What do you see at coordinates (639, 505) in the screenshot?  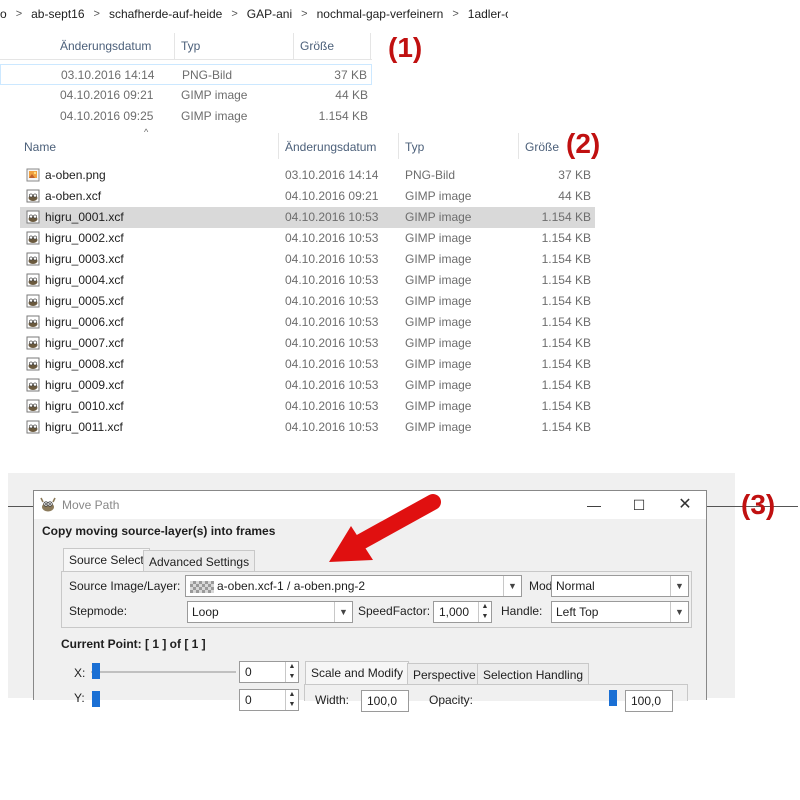 I see `maximize-icon: ☐` at bounding box center [639, 505].